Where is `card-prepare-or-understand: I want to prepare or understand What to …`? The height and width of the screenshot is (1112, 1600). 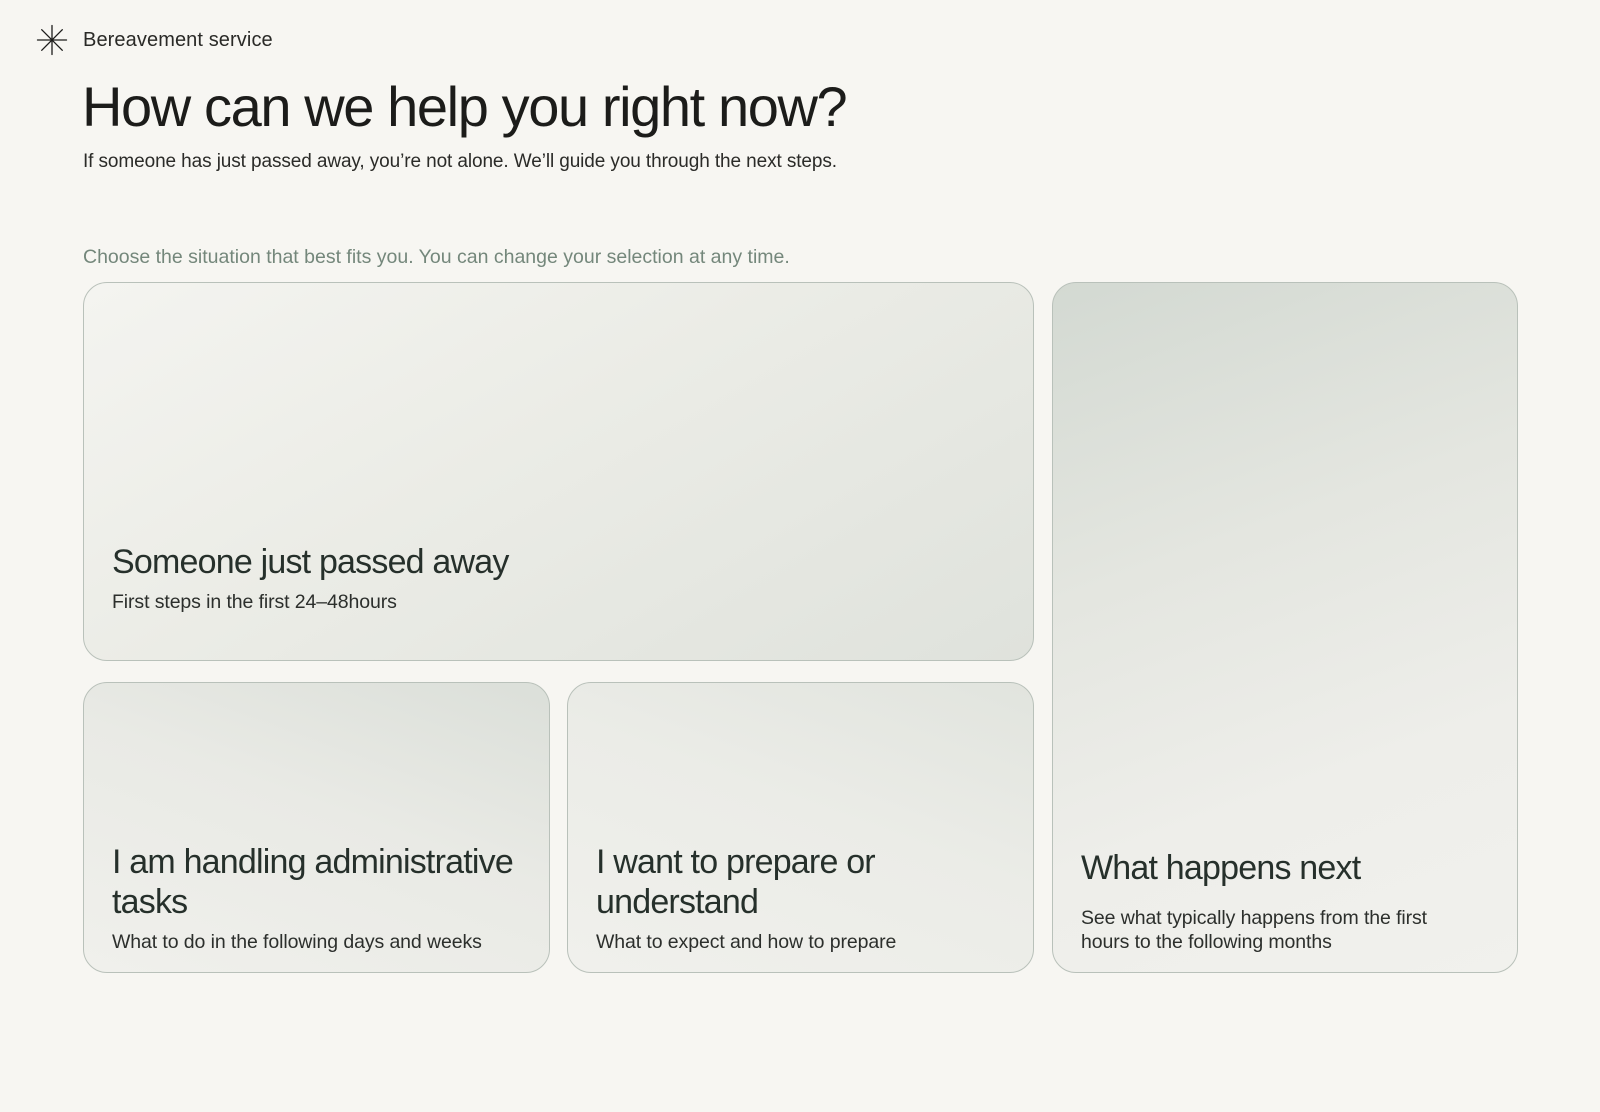 card-prepare-or-understand: I want to prepare or understand What to … is located at coordinates (800, 827).